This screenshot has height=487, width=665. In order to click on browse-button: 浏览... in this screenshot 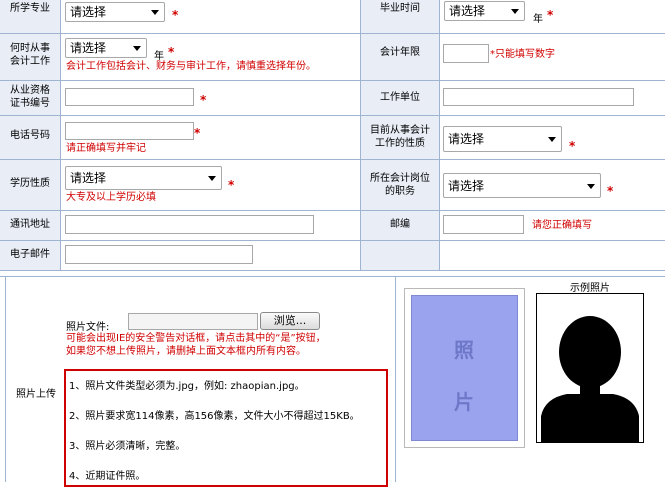, I will do `click(290, 321)`.